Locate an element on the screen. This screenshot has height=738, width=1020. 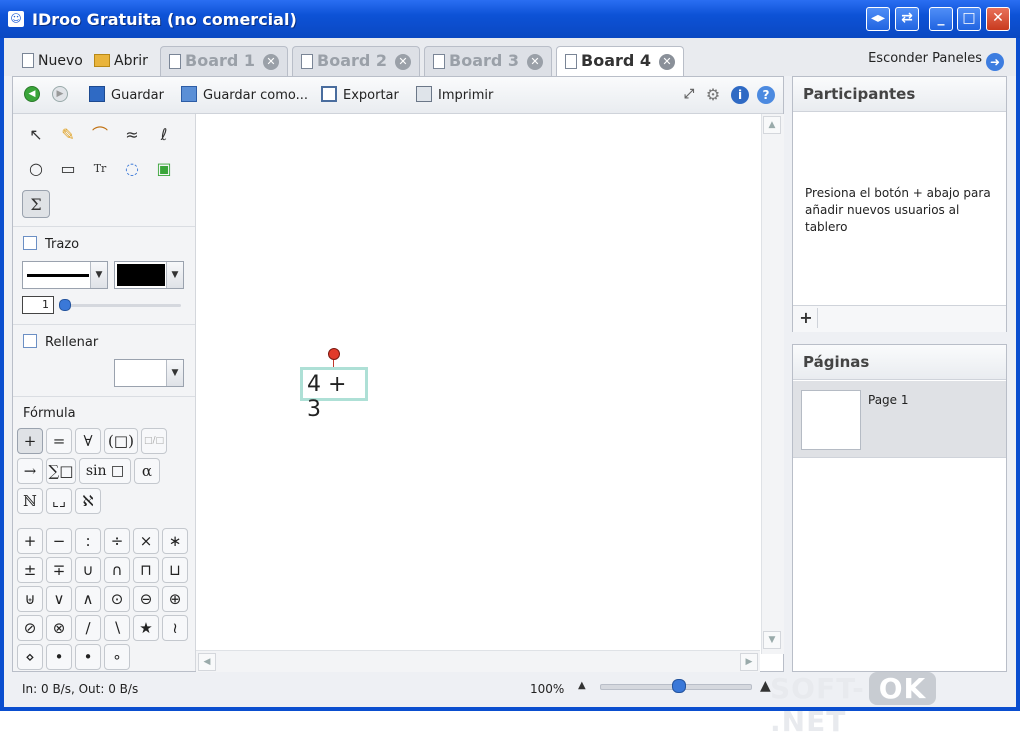
formula-template-button: ∀ is located at coordinates (88, 441).